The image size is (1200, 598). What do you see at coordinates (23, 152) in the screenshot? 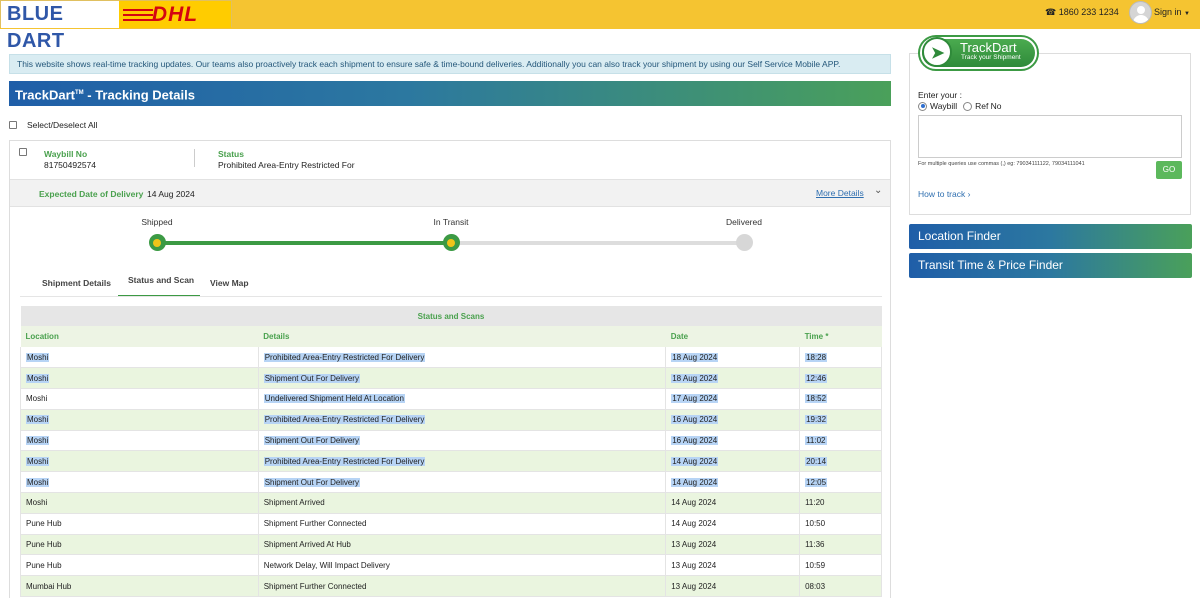
I see `shipment-checkbox` at bounding box center [23, 152].